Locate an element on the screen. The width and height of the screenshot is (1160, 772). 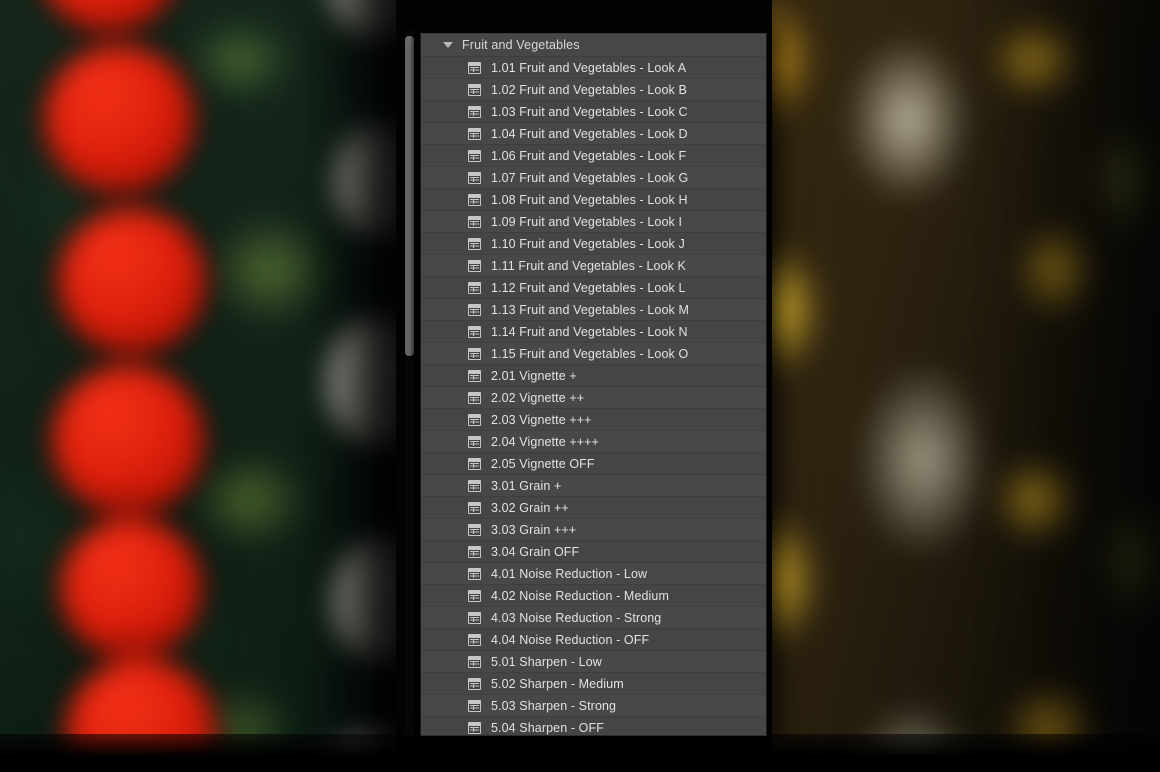
preset-item-label: 5.03 Sharpen - Strong is located at coordinates (554, 705).